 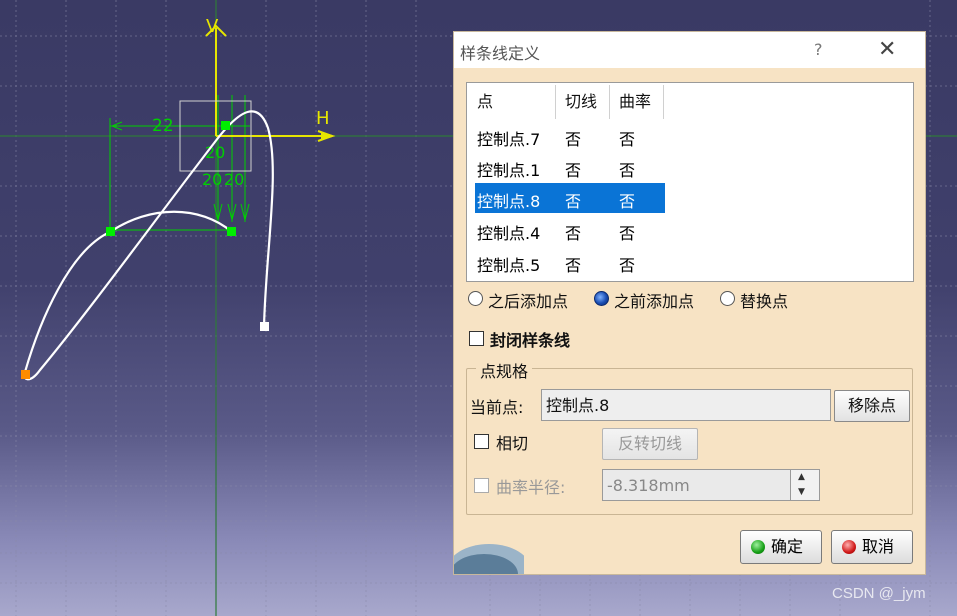 What do you see at coordinates (148, 245) in the screenshot?
I see `spline-curve` at bounding box center [148, 245].